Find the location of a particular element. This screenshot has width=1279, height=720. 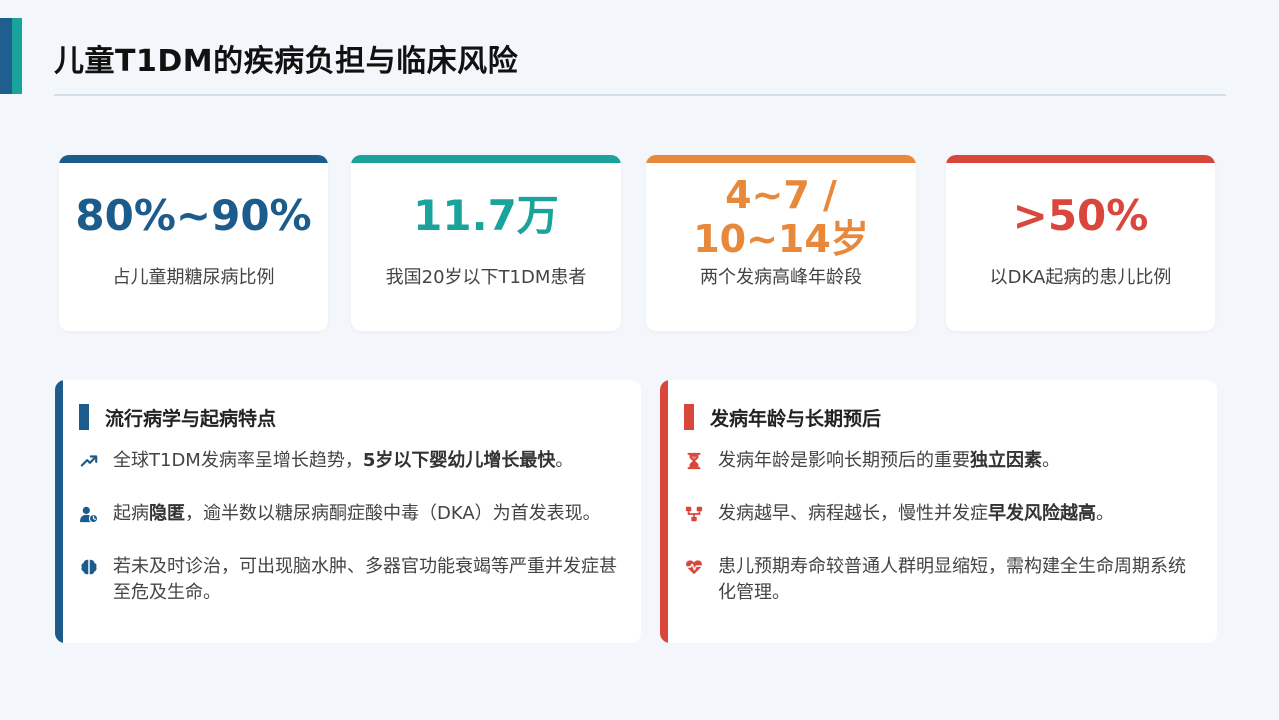

stat-value: >50% is located at coordinates (1080, 215).